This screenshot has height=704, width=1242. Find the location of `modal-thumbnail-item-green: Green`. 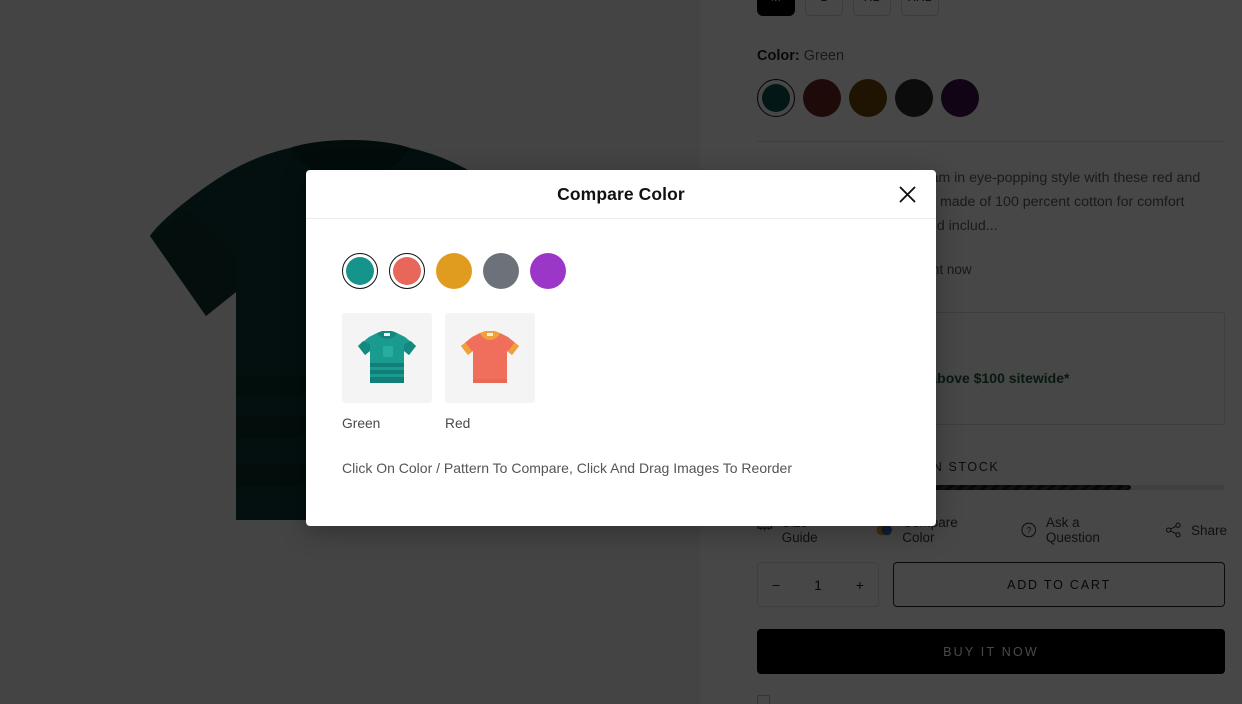

modal-thumbnail-item-green: Green is located at coordinates (387, 372).